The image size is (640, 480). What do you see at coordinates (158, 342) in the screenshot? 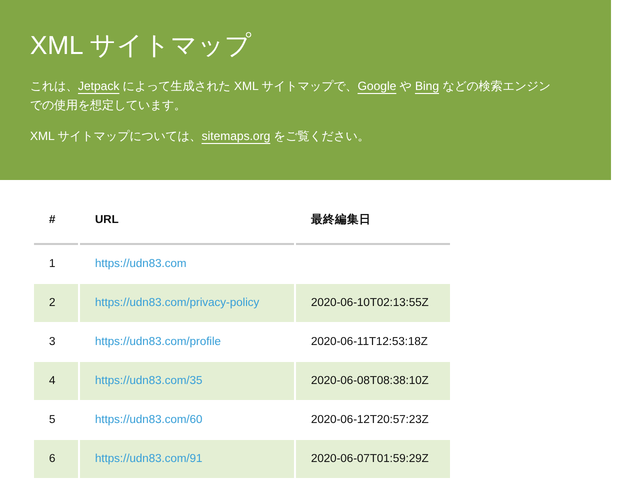
I see `url-link: https://udn83.com/profile` at bounding box center [158, 342].